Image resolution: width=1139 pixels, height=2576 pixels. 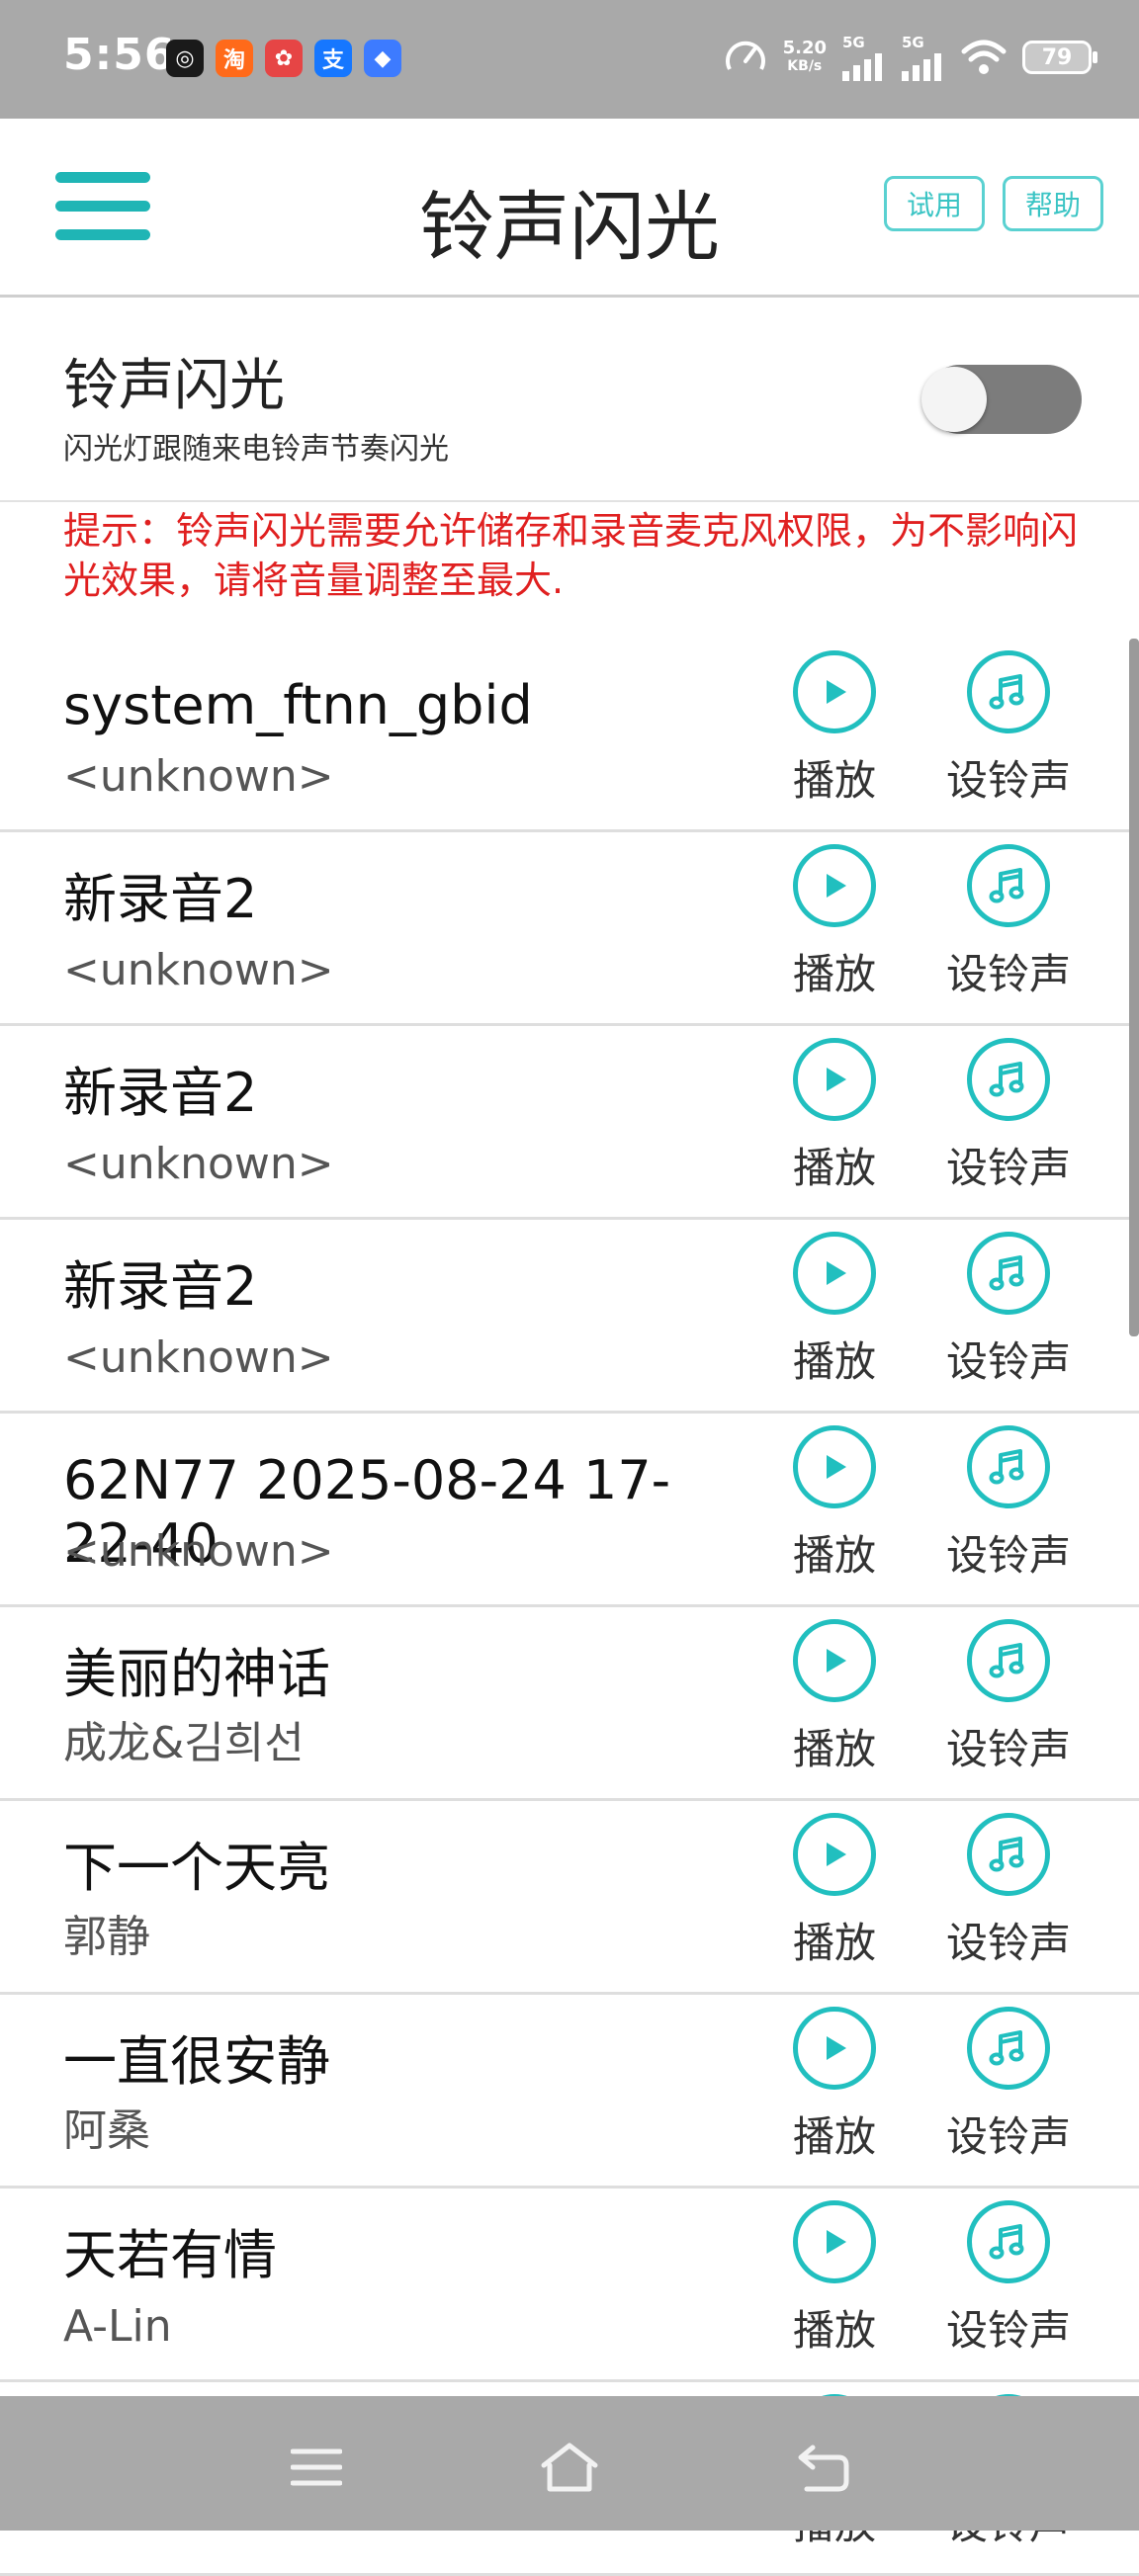 I want to click on song-row: 一直很安静阿桑 播放 设铃声, so click(x=569, y=2092).